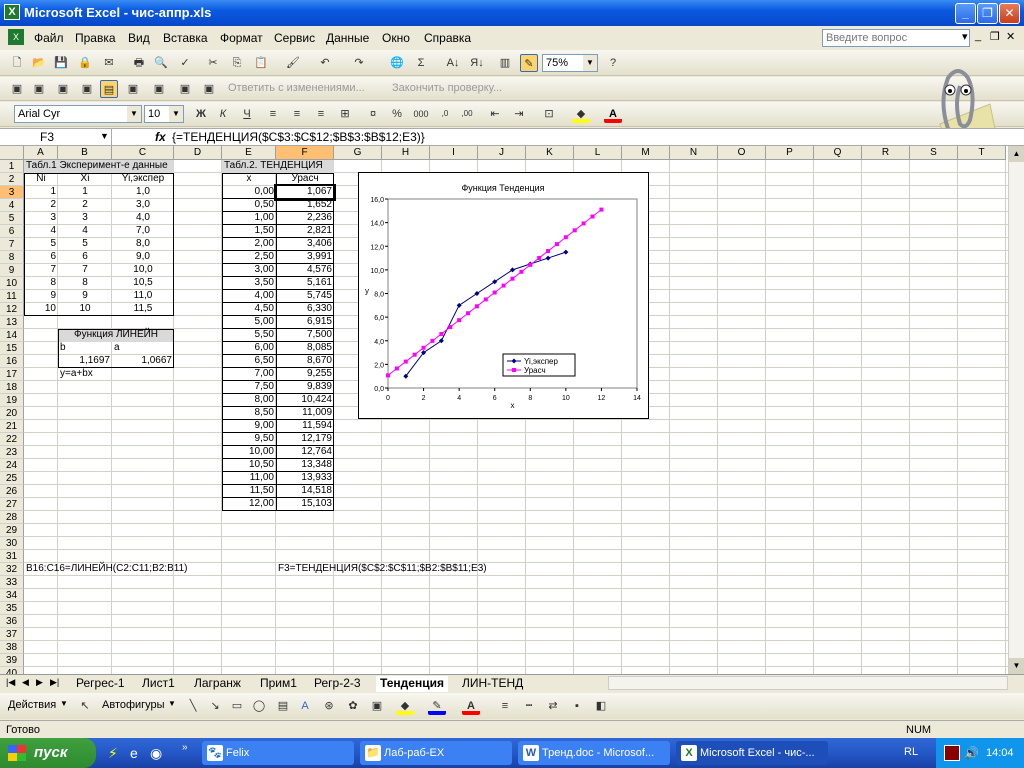  What do you see at coordinates (85, 374) in the screenshot?
I see `linest-equation: y=a+bx` at bounding box center [85, 374].